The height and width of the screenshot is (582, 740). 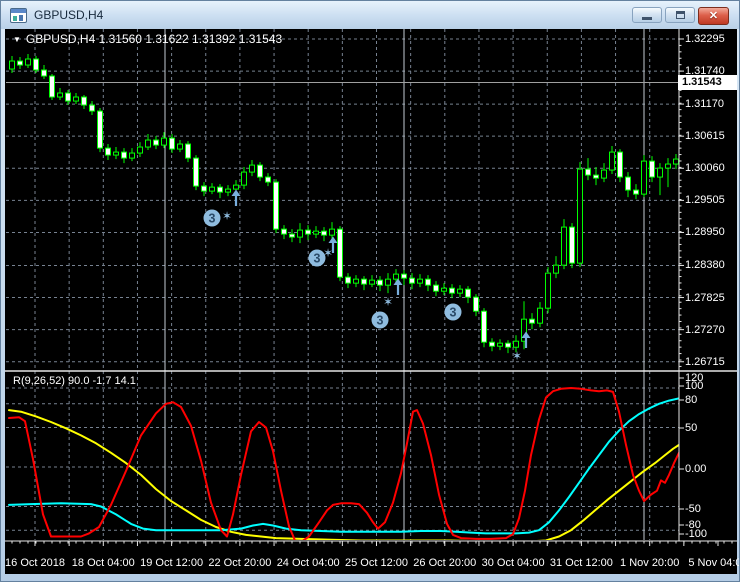 I want to click on price-axis-label: 1.26715, so click(x=705, y=361).